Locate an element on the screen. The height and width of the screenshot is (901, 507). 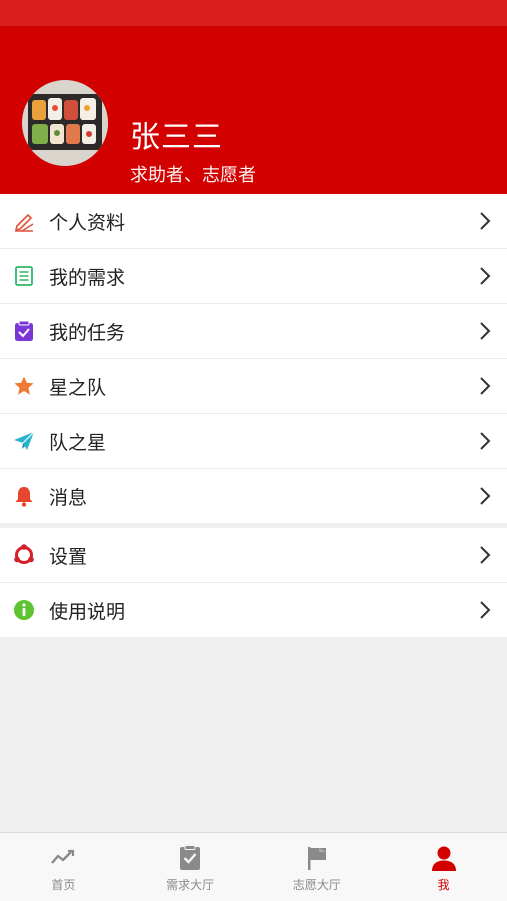
menu-item-label: 我的任务 is located at coordinates (87, 333).